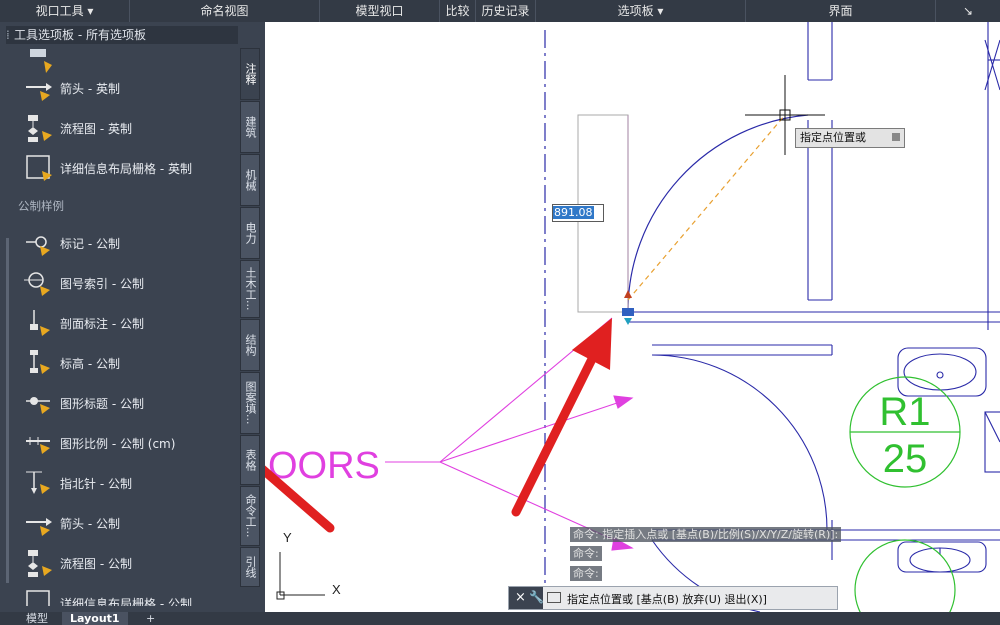 The width and height of the screenshot is (1000, 625). What do you see at coordinates (520, 597) in the screenshot?
I see `close-icon: ×` at bounding box center [520, 597].